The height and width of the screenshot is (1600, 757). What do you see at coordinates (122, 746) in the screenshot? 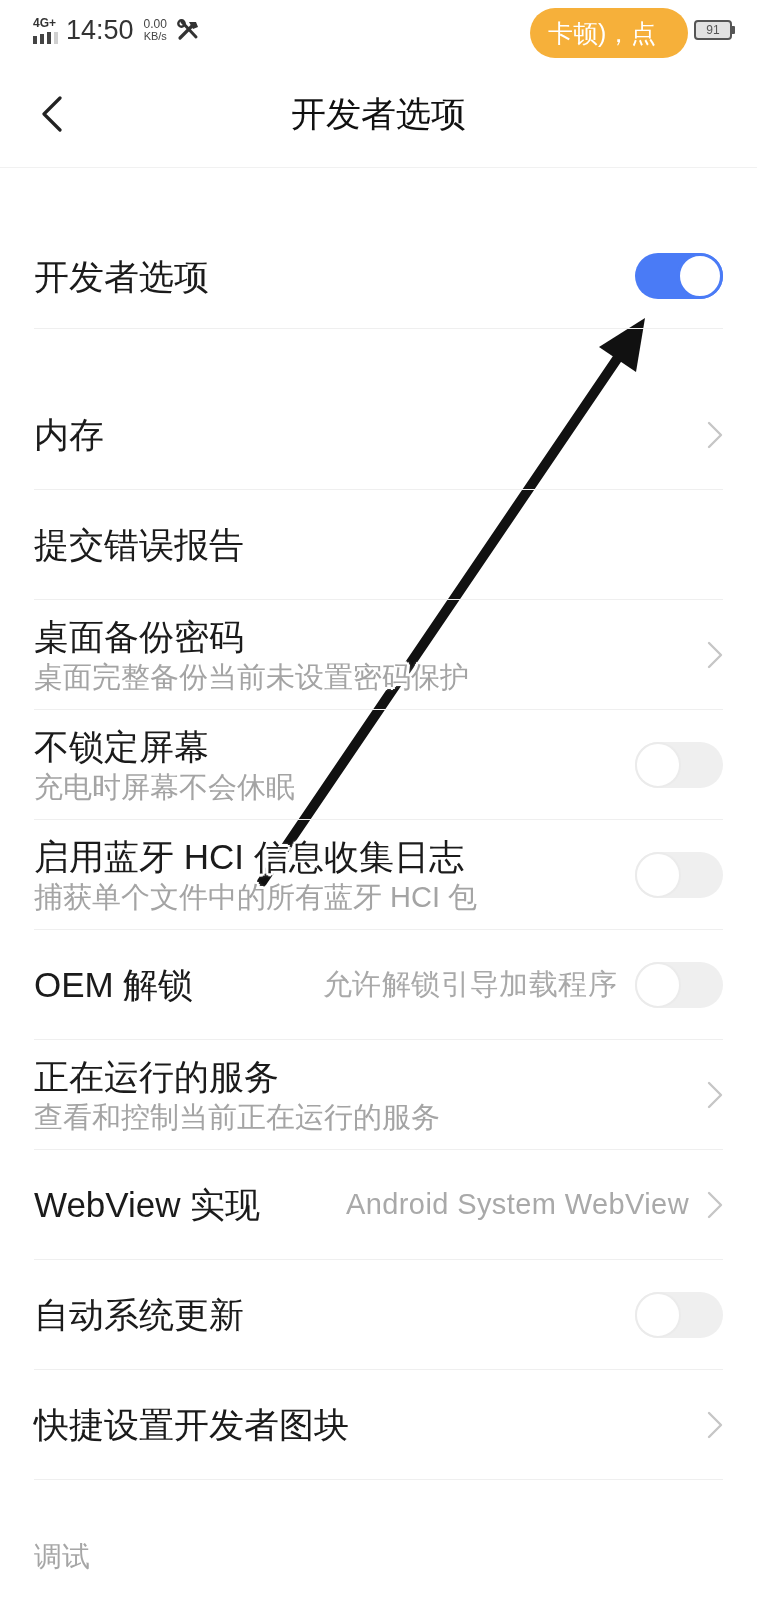
I see `setting-label: 不锁定屏幕` at bounding box center [122, 746].